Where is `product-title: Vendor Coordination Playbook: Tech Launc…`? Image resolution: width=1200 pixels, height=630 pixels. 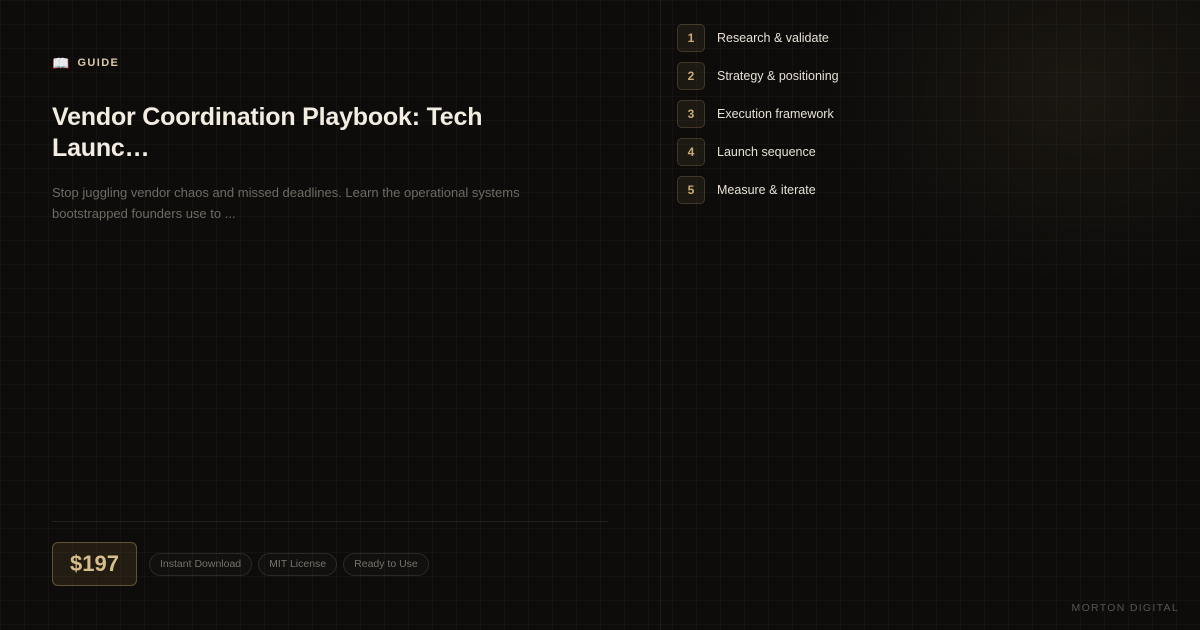
product-title: Vendor Coordination Playbook: Tech Launc… is located at coordinates (267, 132).